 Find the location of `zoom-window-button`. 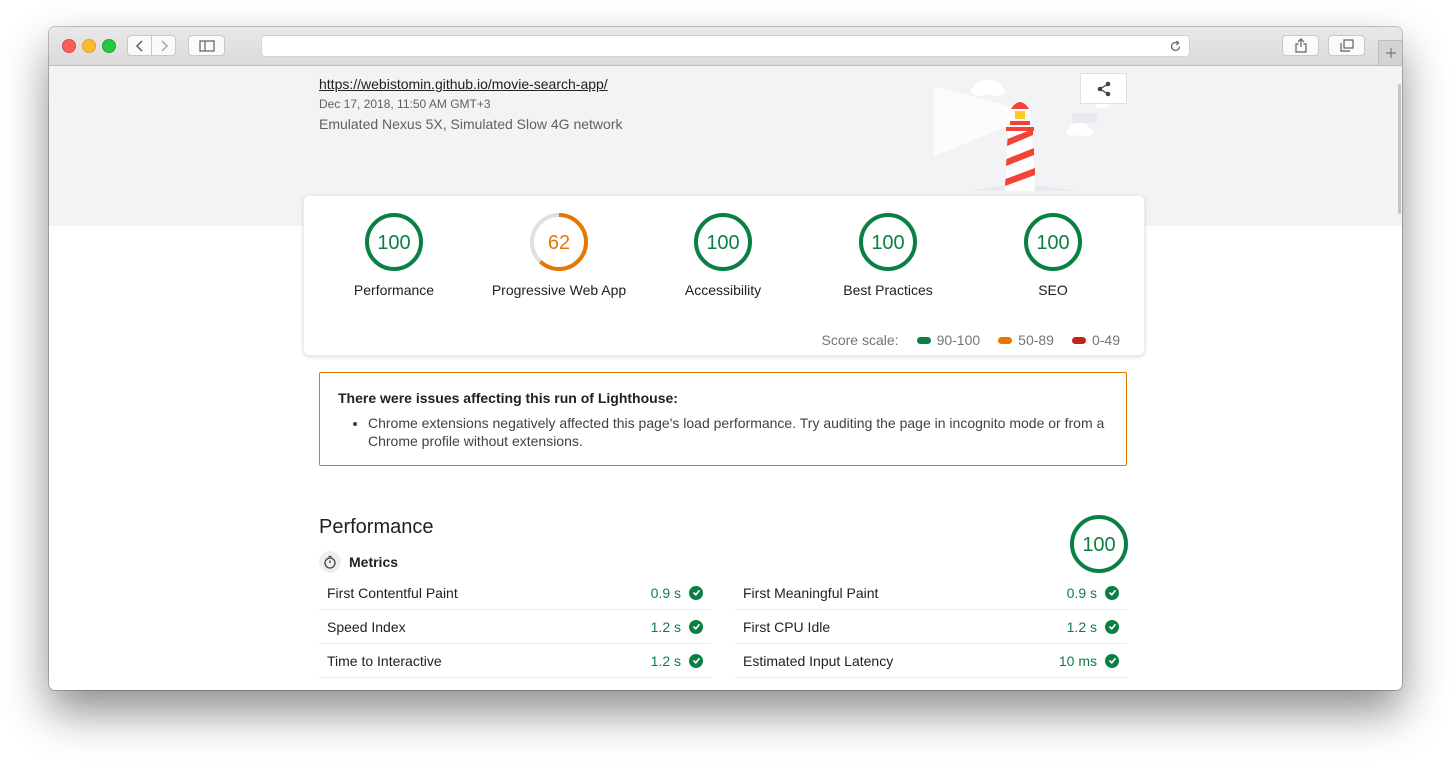

zoom-window-button is located at coordinates (109, 46).